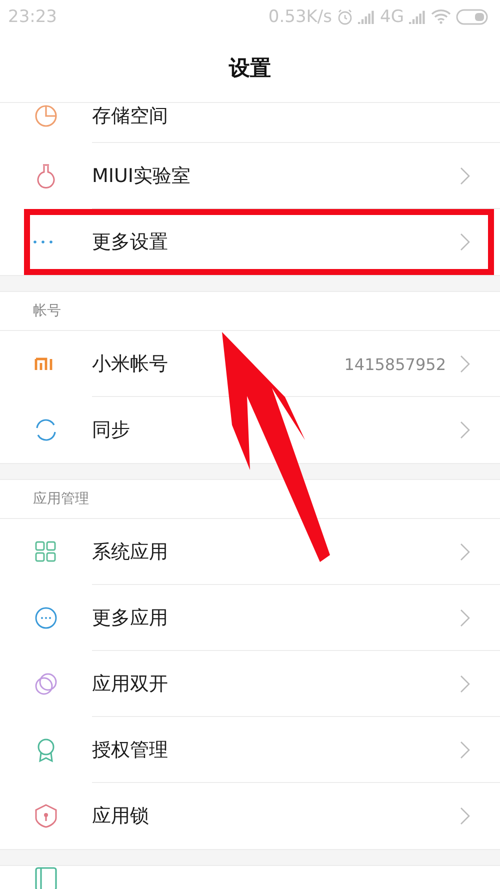 The width and height of the screenshot is (500, 889). What do you see at coordinates (130, 116) in the screenshot?
I see `item-label: 存储空间` at bounding box center [130, 116].